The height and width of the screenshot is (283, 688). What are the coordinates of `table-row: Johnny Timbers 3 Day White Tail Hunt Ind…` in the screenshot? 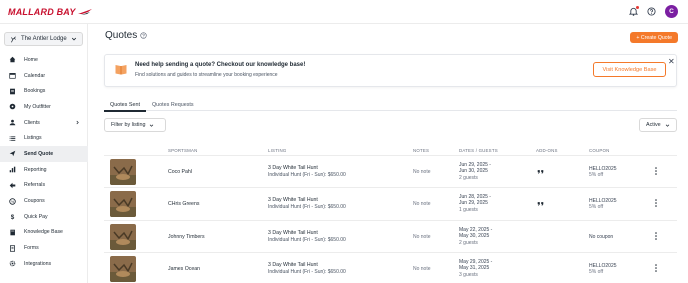 It's located at (390, 235).